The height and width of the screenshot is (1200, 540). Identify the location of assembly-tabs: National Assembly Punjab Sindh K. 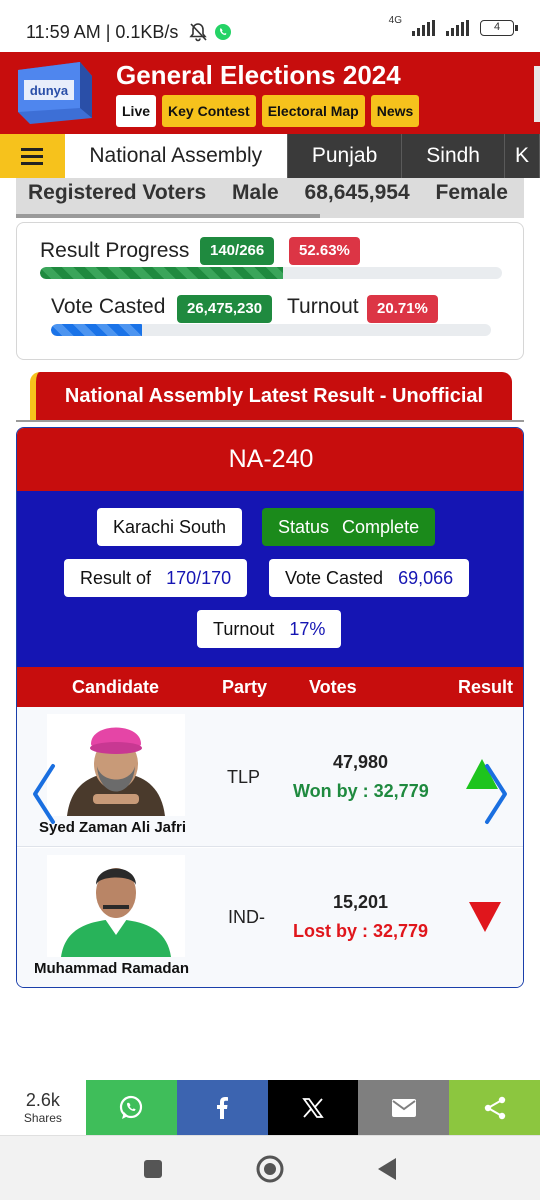
(270, 156).